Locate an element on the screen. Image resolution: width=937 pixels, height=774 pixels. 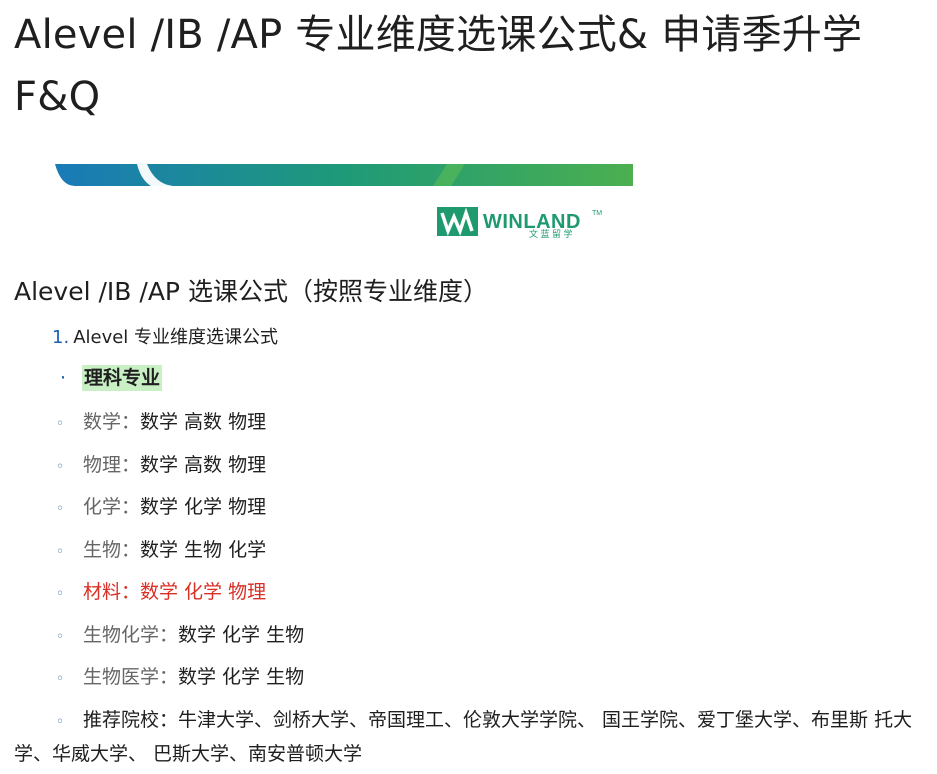
section-heading: Alevel /IB /AP 选课公式（按照专业维度） is located at coordinates (251, 291).